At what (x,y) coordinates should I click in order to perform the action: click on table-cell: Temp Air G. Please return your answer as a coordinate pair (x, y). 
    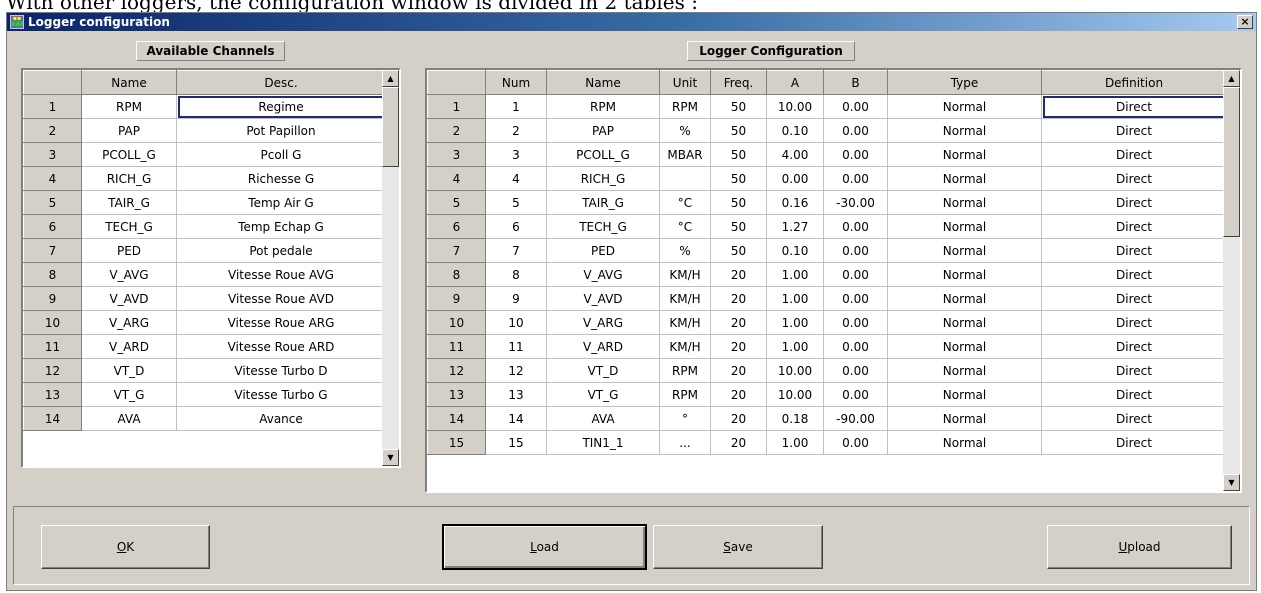
    Looking at the image, I should click on (281, 202).